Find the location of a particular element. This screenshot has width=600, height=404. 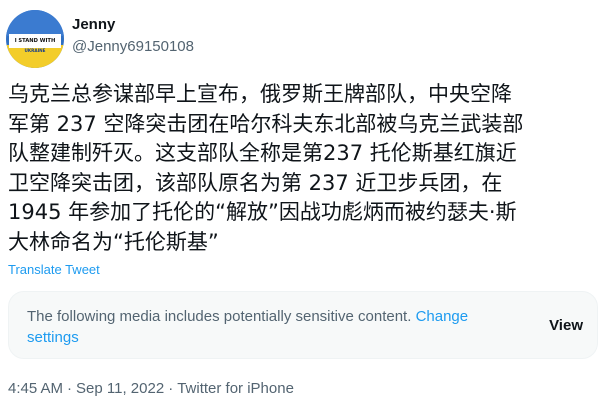

tweet-text-line: 卫空降突击团，该部队原名为第 237 近卫步兵团，在 is located at coordinates (255, 182).